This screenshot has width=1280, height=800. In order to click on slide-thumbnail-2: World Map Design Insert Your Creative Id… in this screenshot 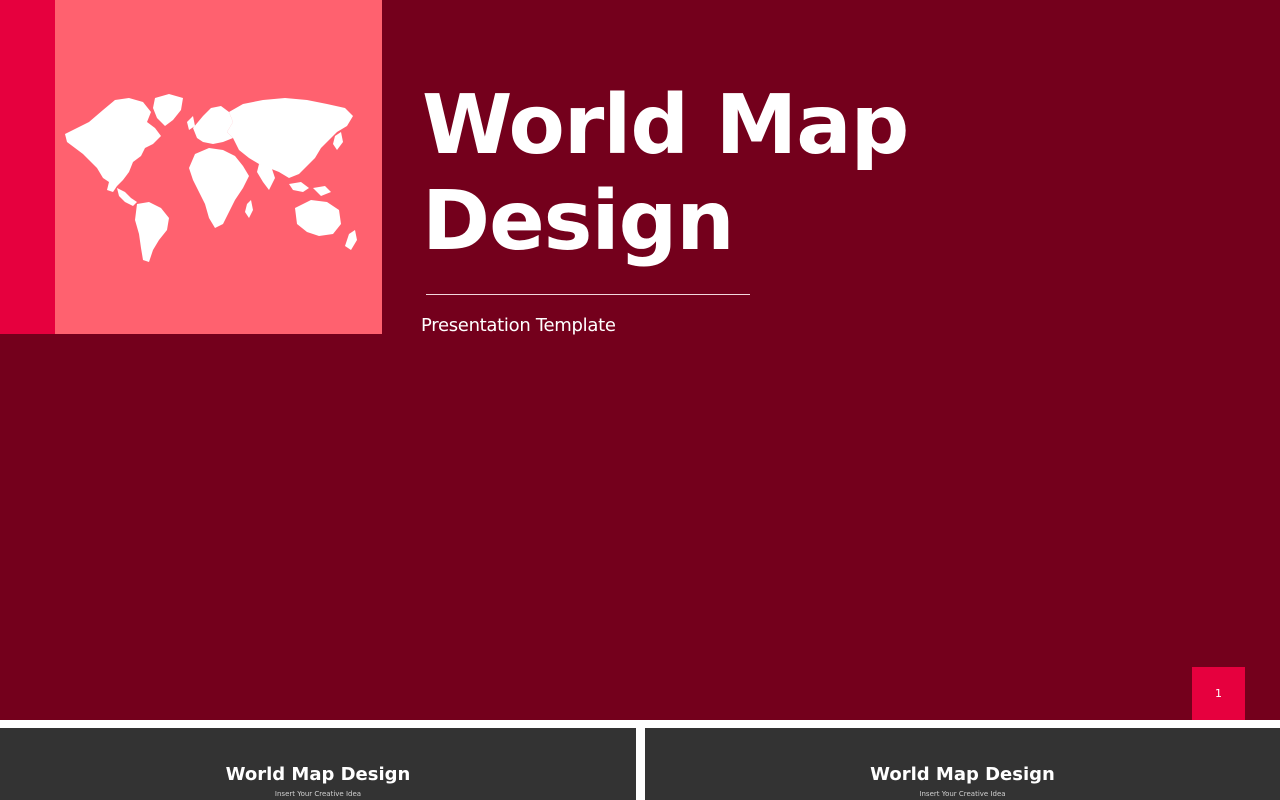, I will do `click(318, 764)`.